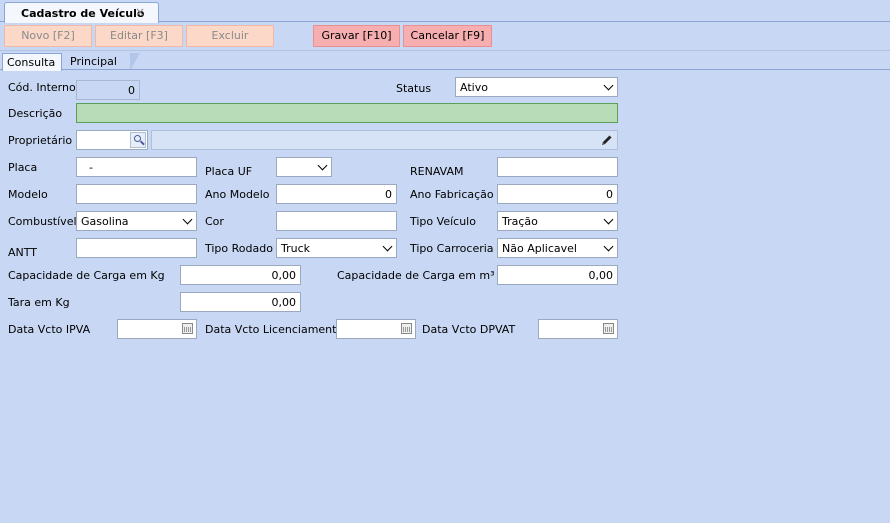 The image size is (890, 523). I want to click on antt-field, so click(136, 248).